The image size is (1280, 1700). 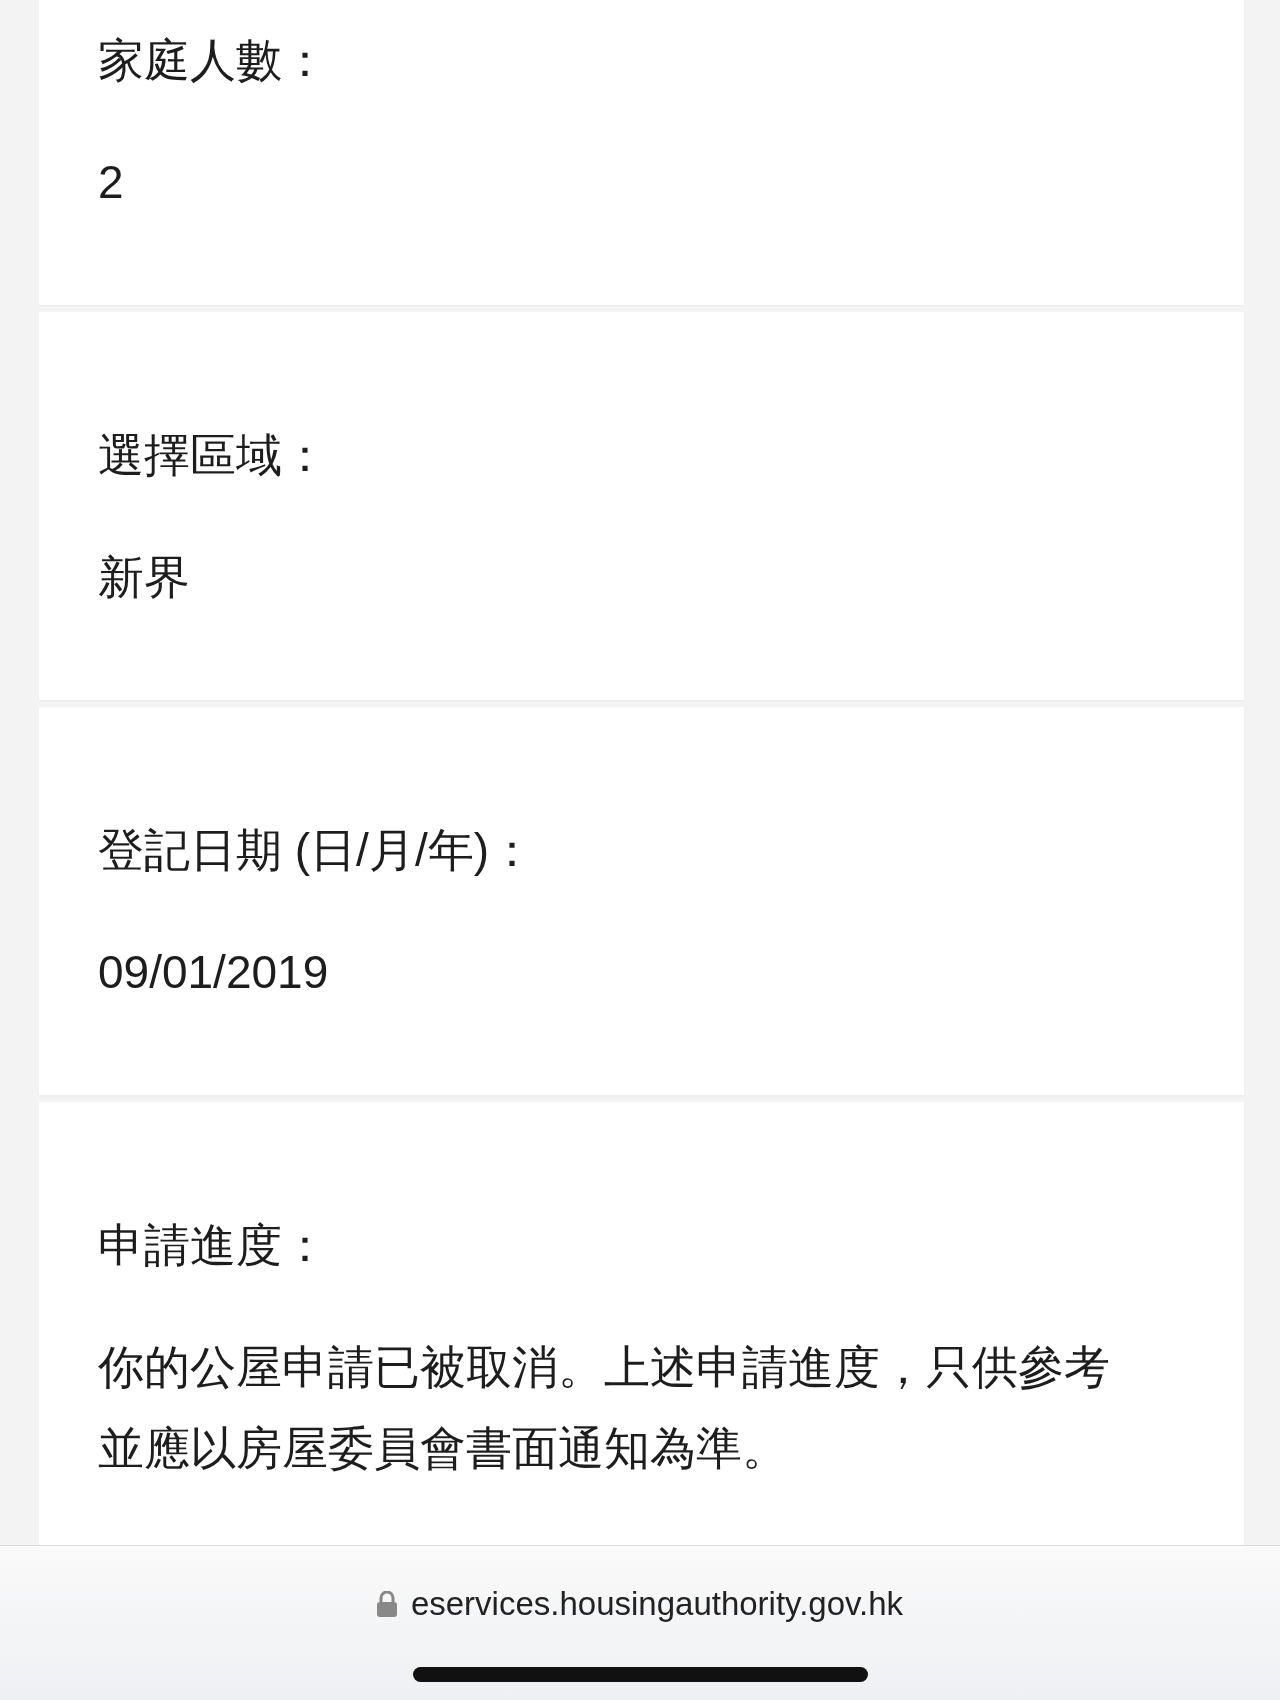 I want to click on field-label: 選擇區域：, so click(x=213, y=455).